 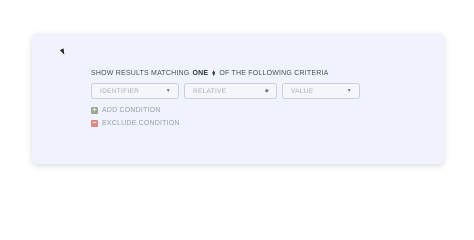 What do you see at coordinates (140, 73) in the screenshot?
I see `criteria-prefix: SHOW RESULTS MATCHING` at bounding box center [140, 73].